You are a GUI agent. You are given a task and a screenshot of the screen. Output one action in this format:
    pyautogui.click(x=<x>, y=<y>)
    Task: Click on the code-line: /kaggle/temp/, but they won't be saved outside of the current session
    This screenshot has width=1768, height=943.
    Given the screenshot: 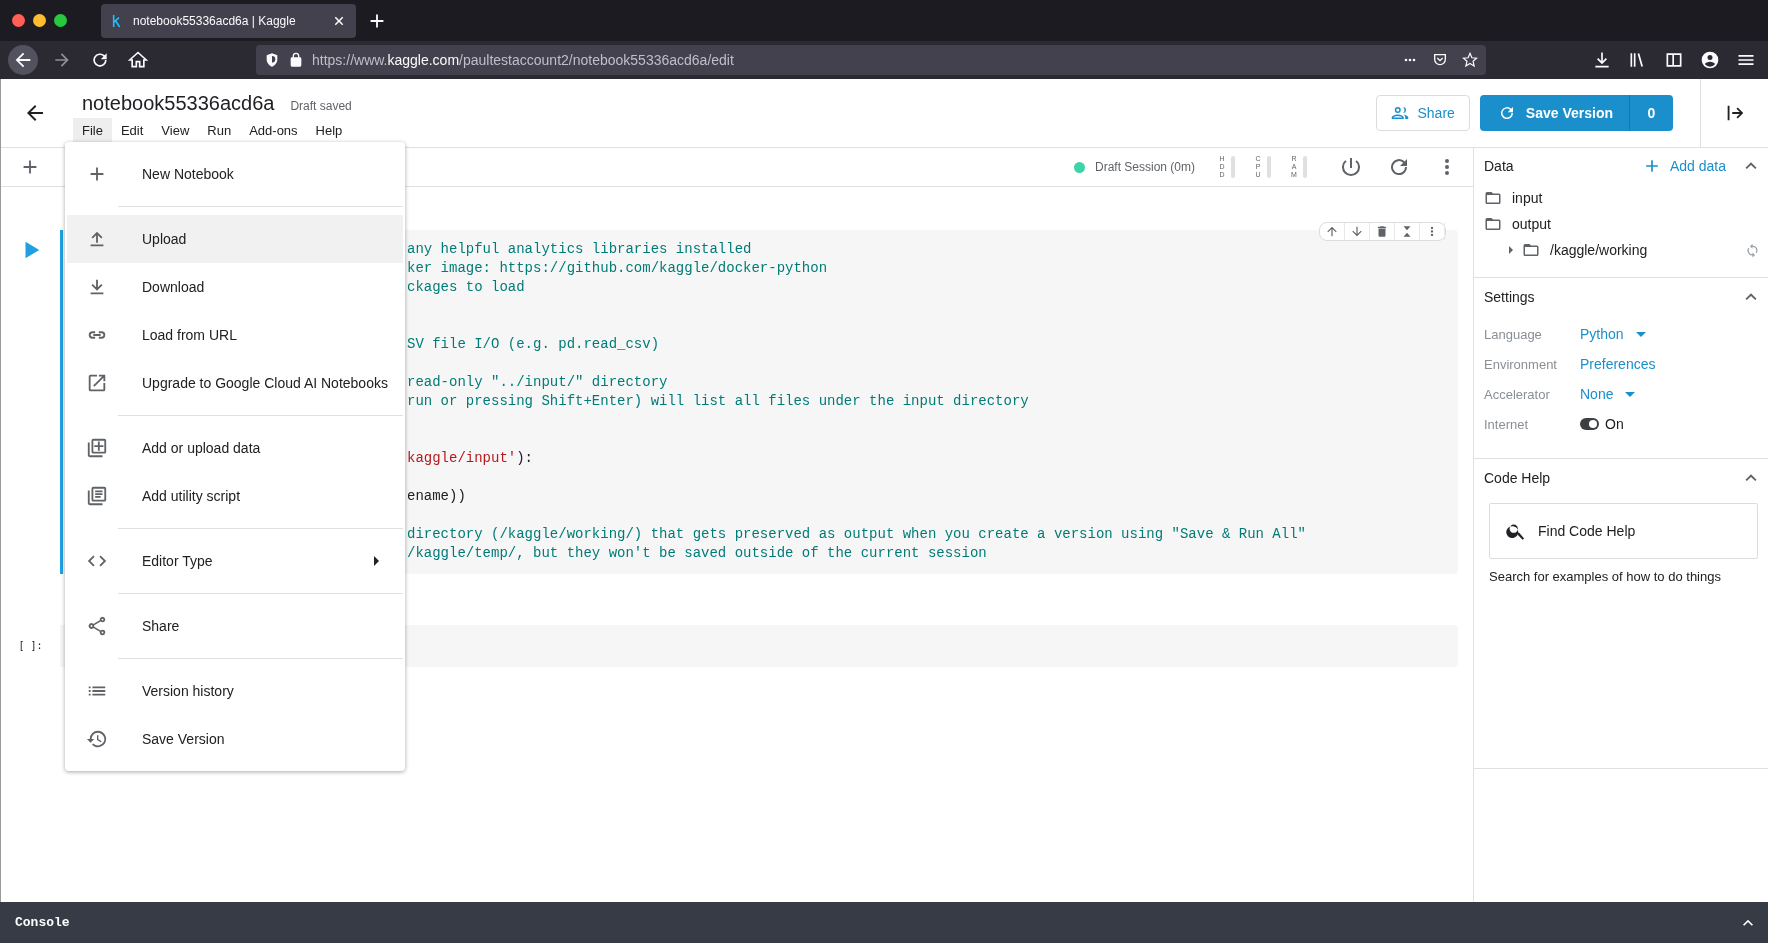 What is the action you would take?
    pyautogui.click(x=697, y=553)
    